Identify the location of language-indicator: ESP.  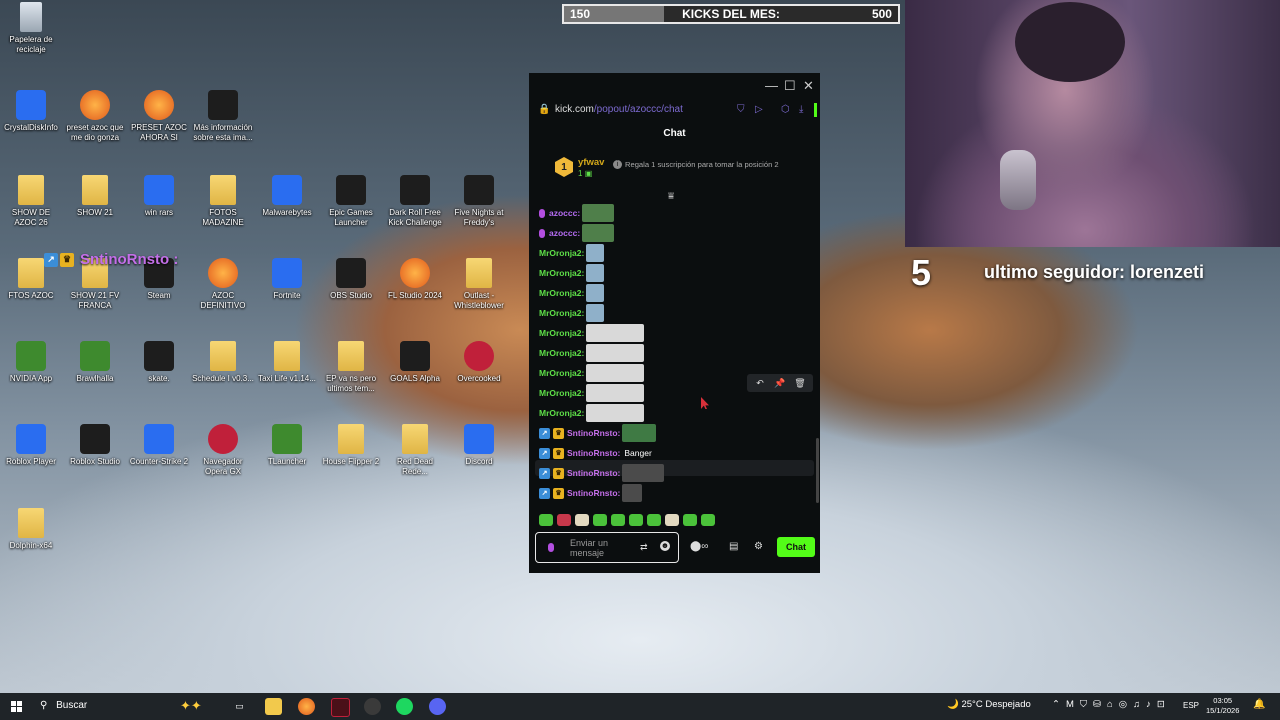
(1191, 705).